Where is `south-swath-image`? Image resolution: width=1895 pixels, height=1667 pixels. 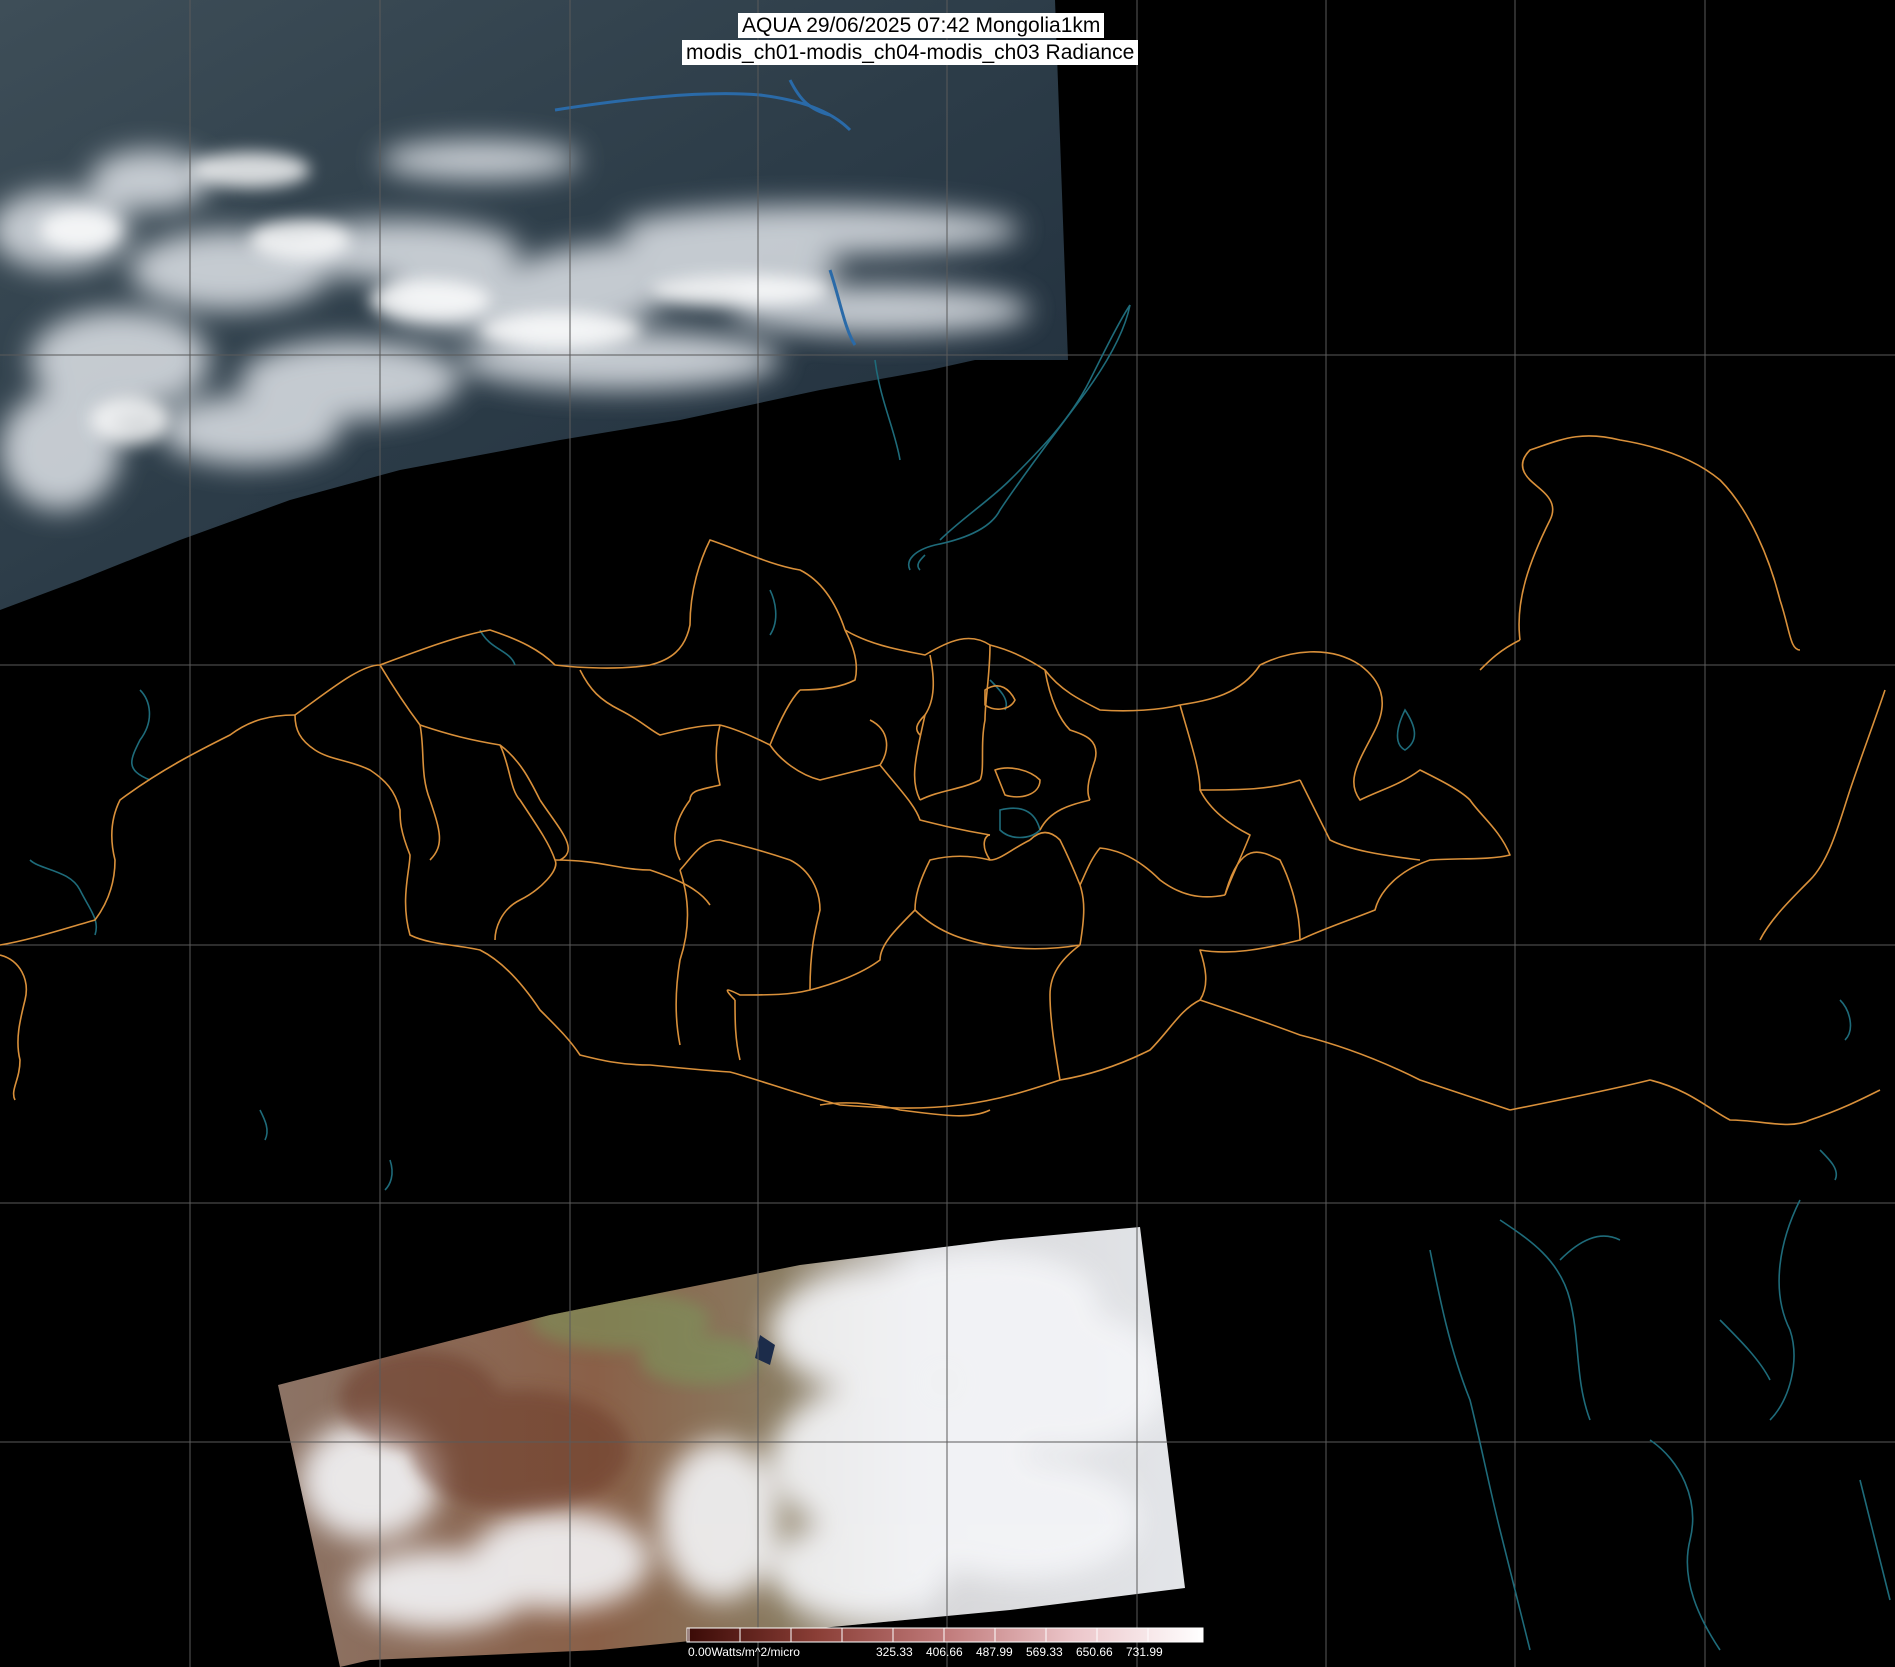 south-swath-image is located at coordinates (731, 1447).